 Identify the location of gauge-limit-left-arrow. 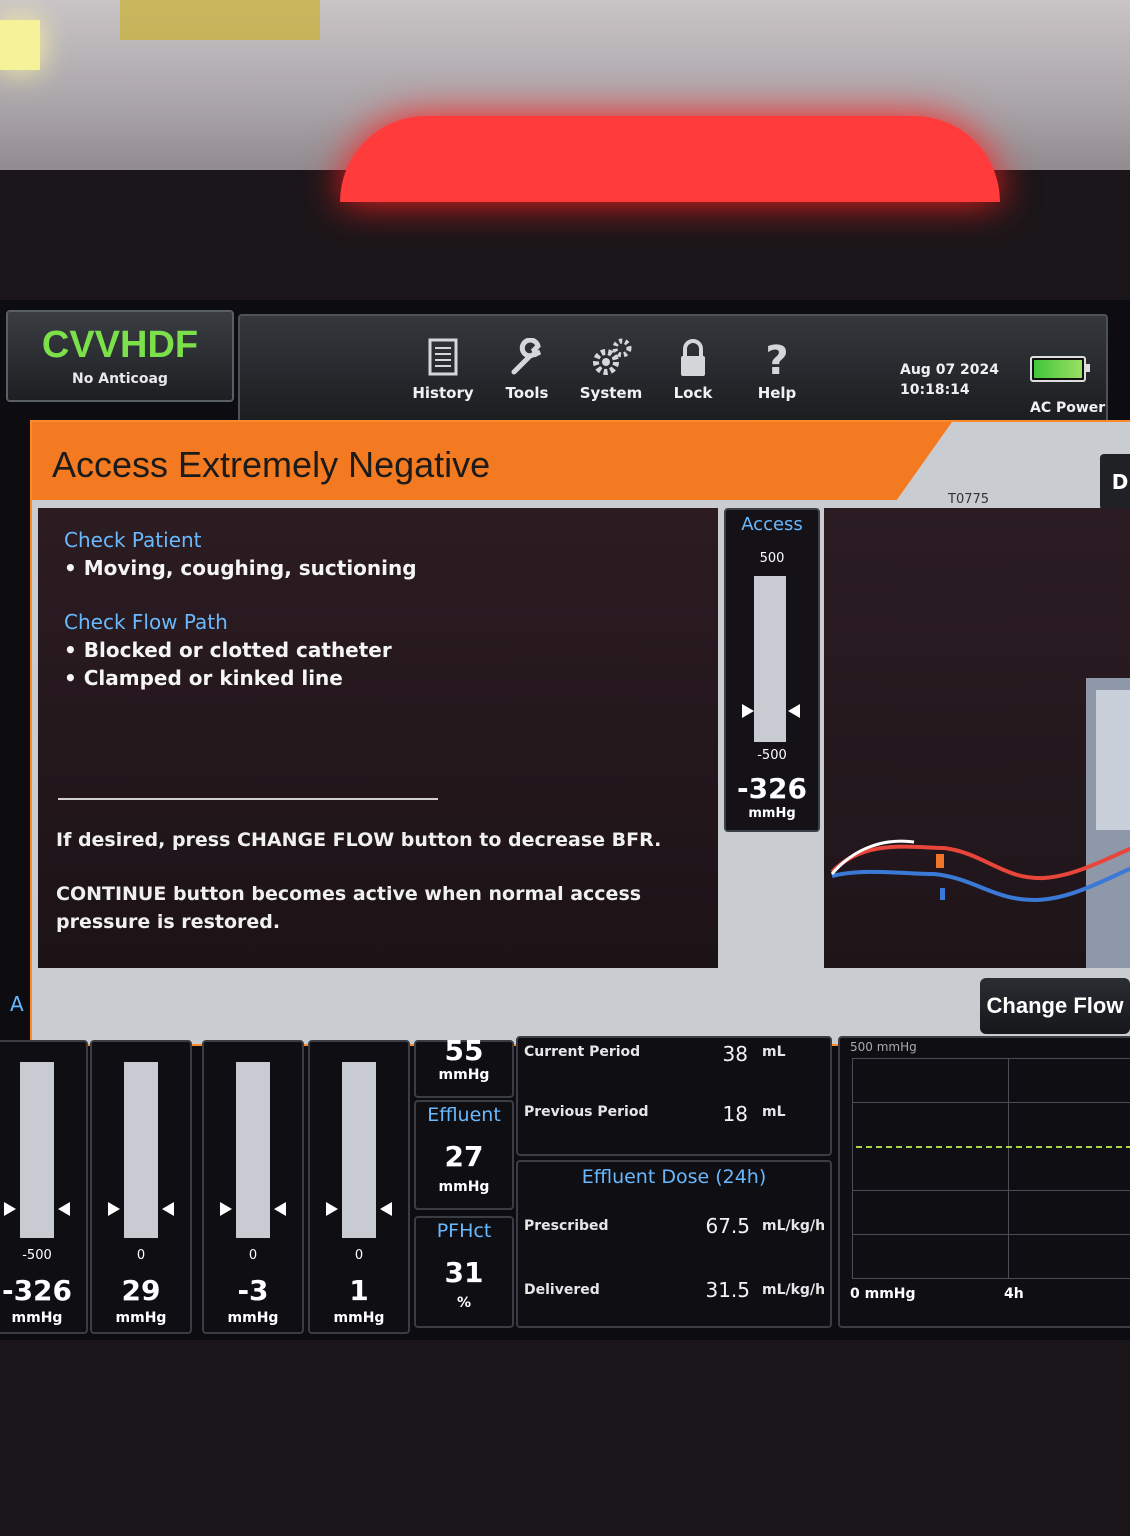
(748, 711).